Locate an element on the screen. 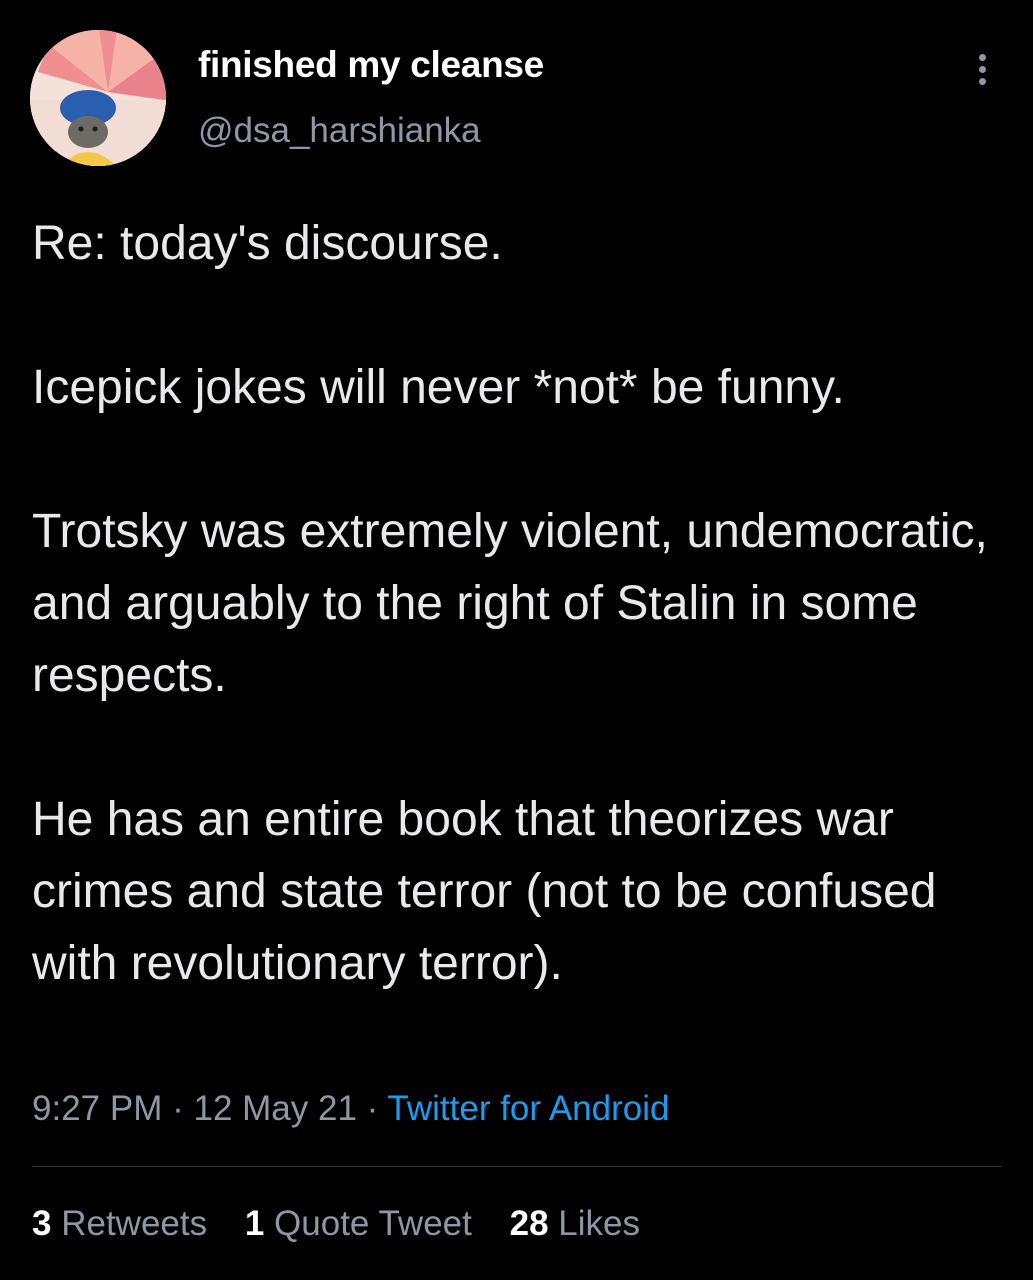  avatar is located at coordinates (98, 98).